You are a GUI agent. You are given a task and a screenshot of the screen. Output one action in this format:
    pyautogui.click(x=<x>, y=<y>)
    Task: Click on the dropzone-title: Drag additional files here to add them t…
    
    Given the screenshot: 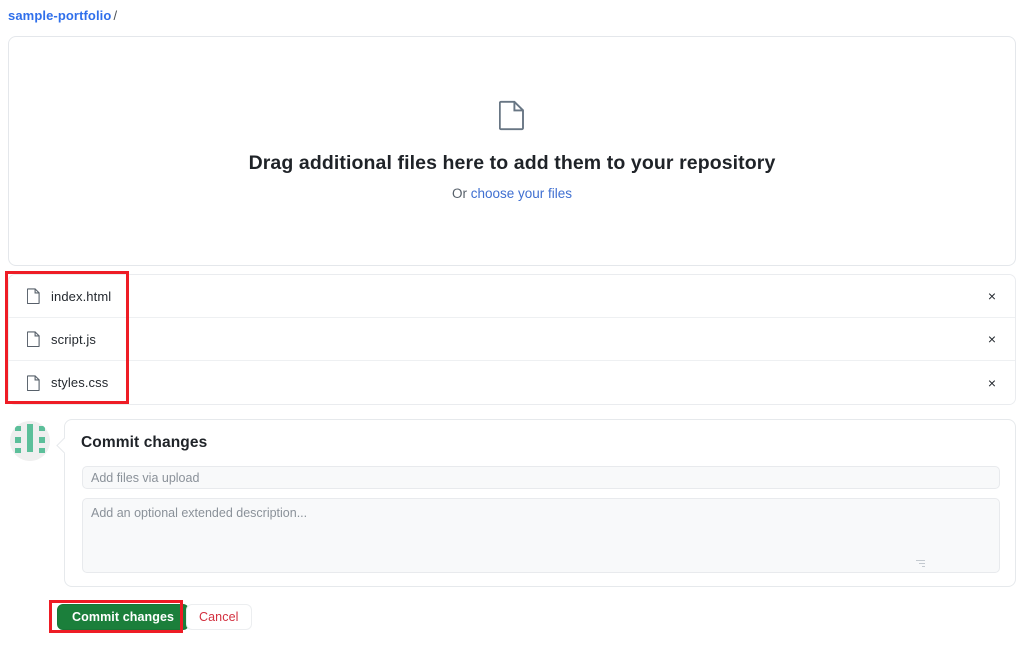 What is the action you would take?
    pyautogui.click(x=512, y=163)
    